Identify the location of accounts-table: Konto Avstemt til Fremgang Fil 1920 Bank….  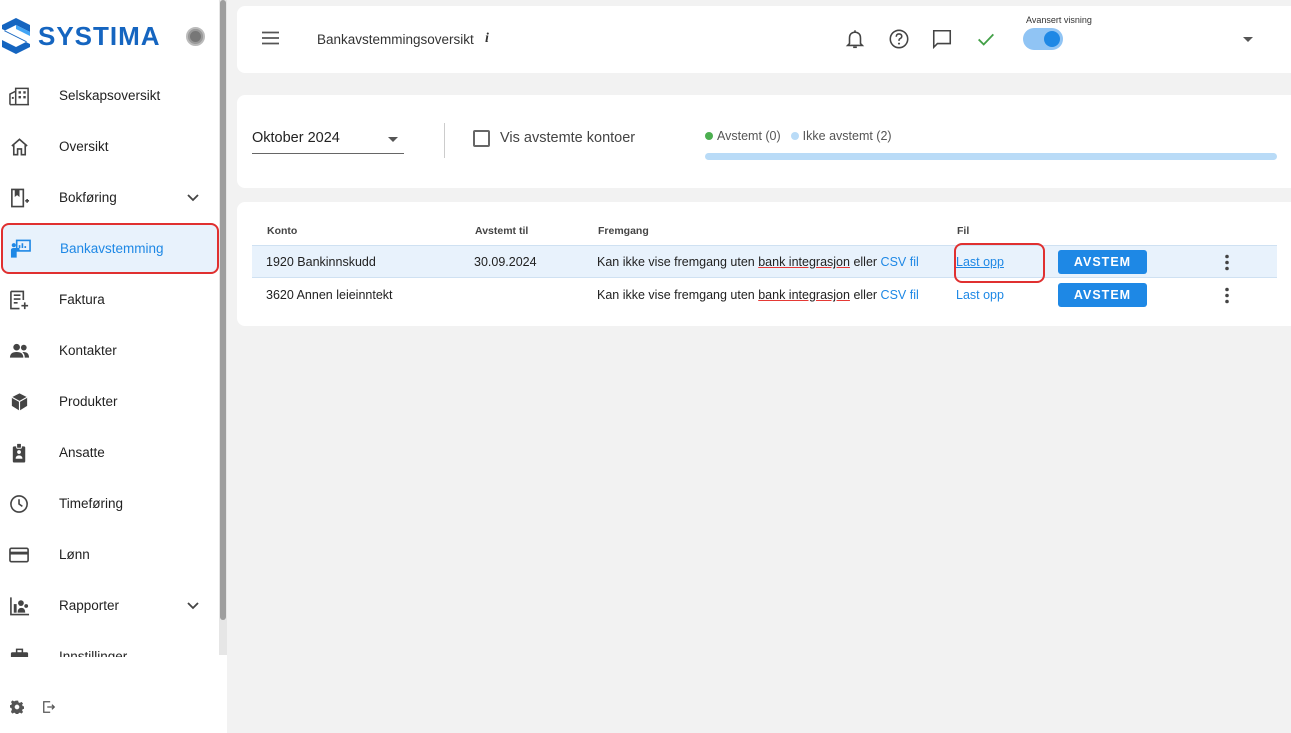
(764, 264).